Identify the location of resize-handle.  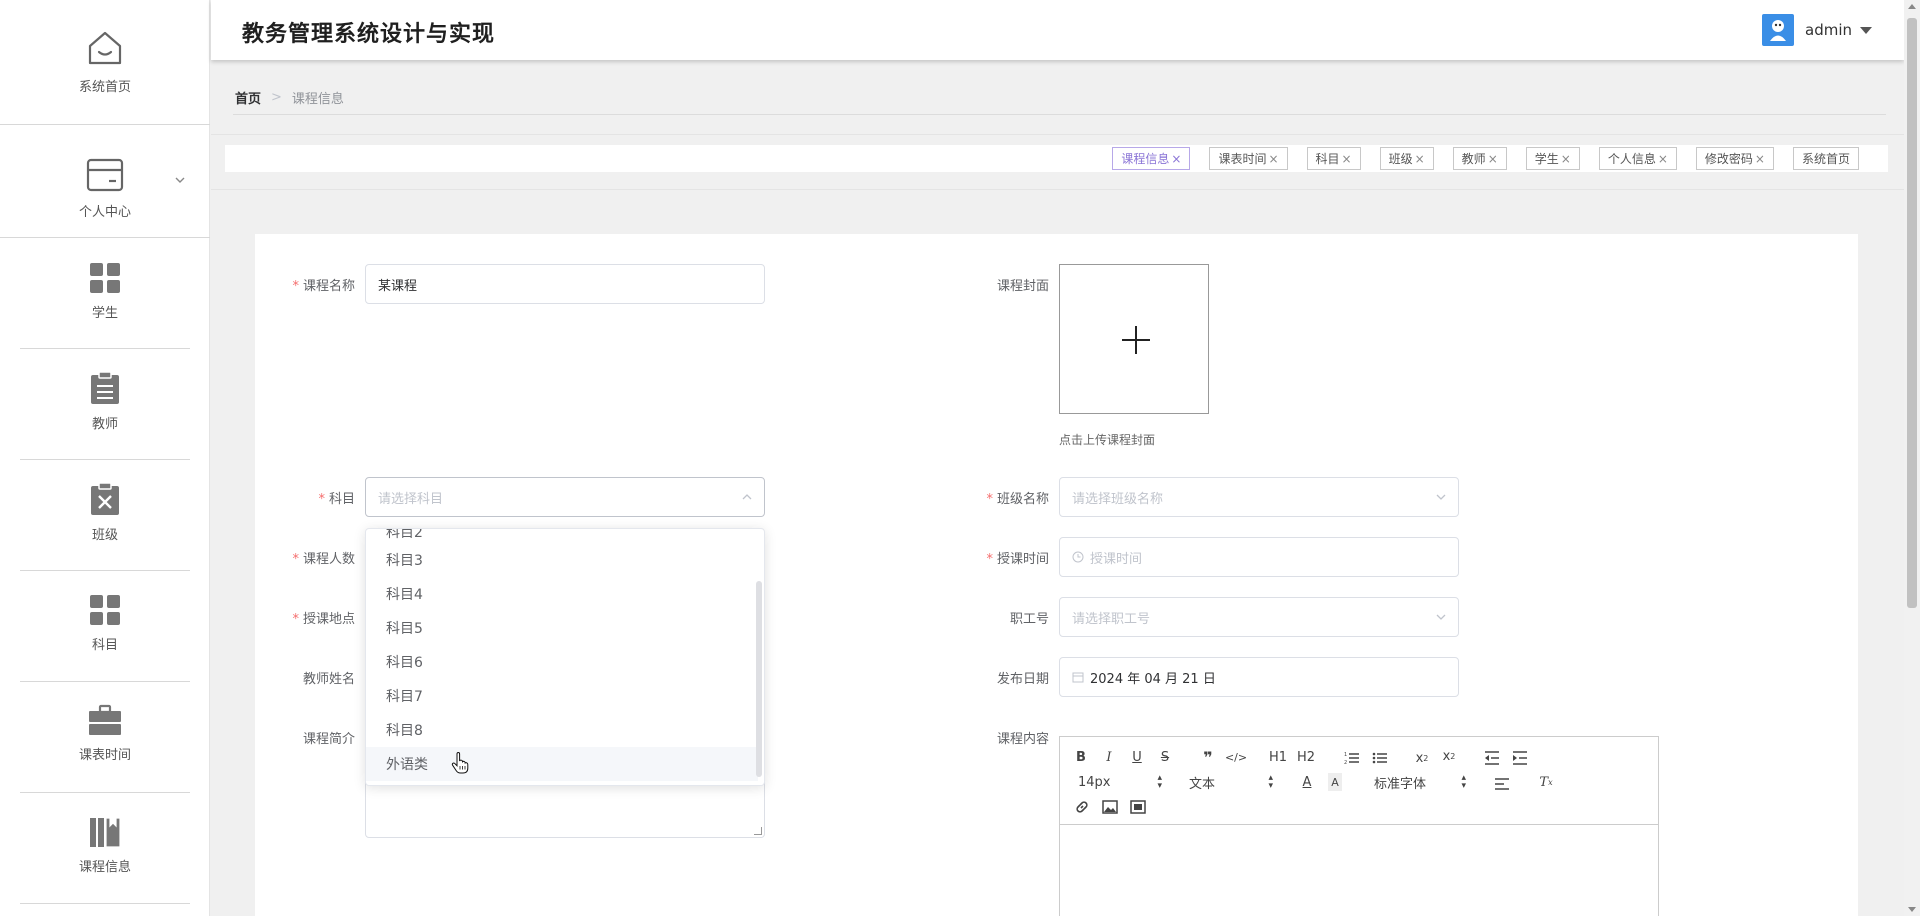
(758, 831).